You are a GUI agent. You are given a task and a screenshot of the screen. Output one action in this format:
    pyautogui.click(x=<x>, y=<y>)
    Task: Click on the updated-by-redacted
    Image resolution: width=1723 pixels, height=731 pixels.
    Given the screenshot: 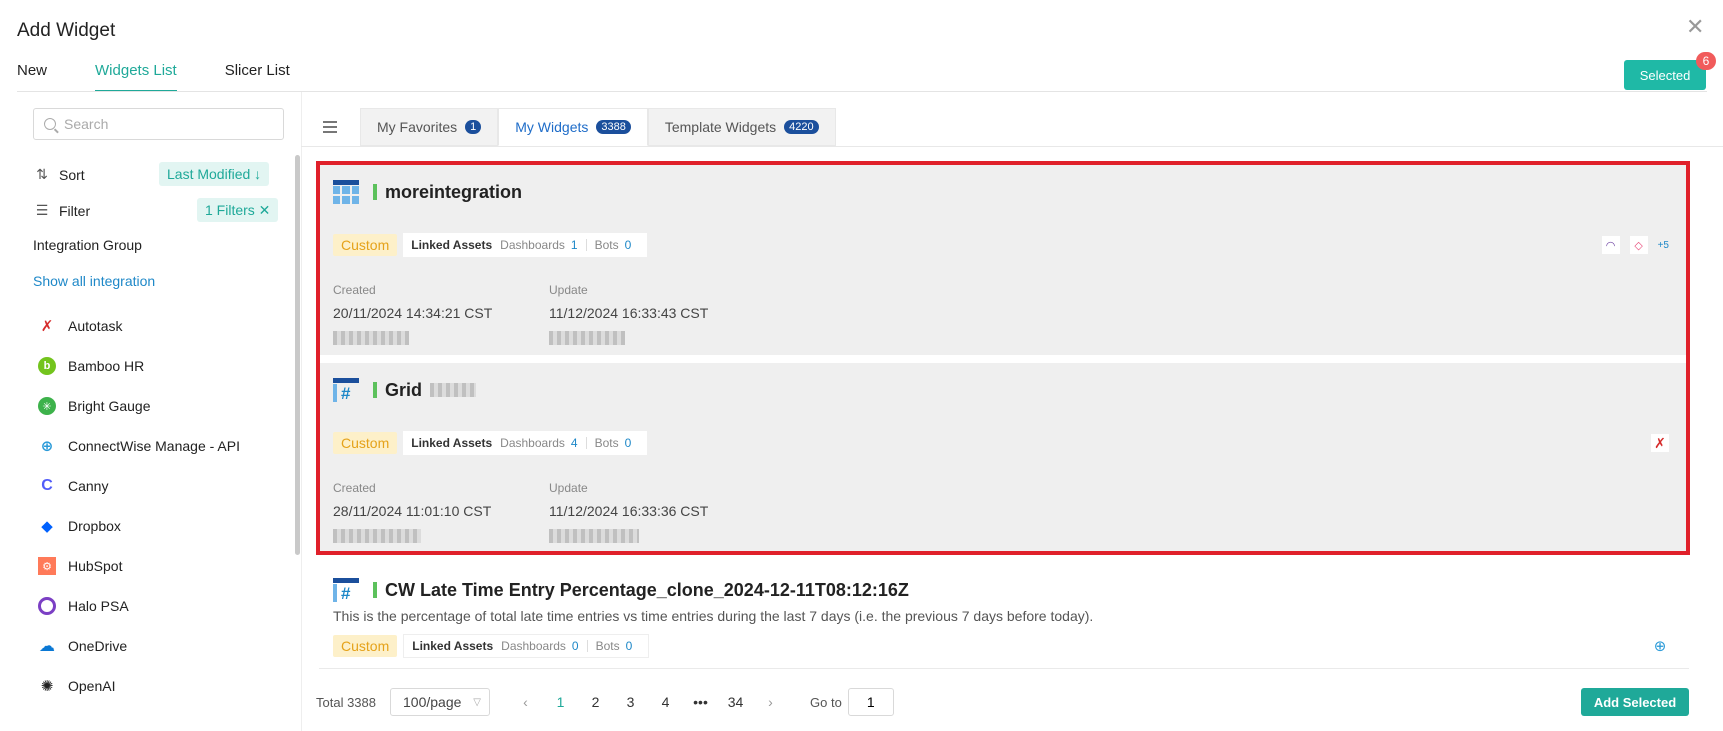 What is the action you would take?
    pyautogui.click(x=594, y=535)
    